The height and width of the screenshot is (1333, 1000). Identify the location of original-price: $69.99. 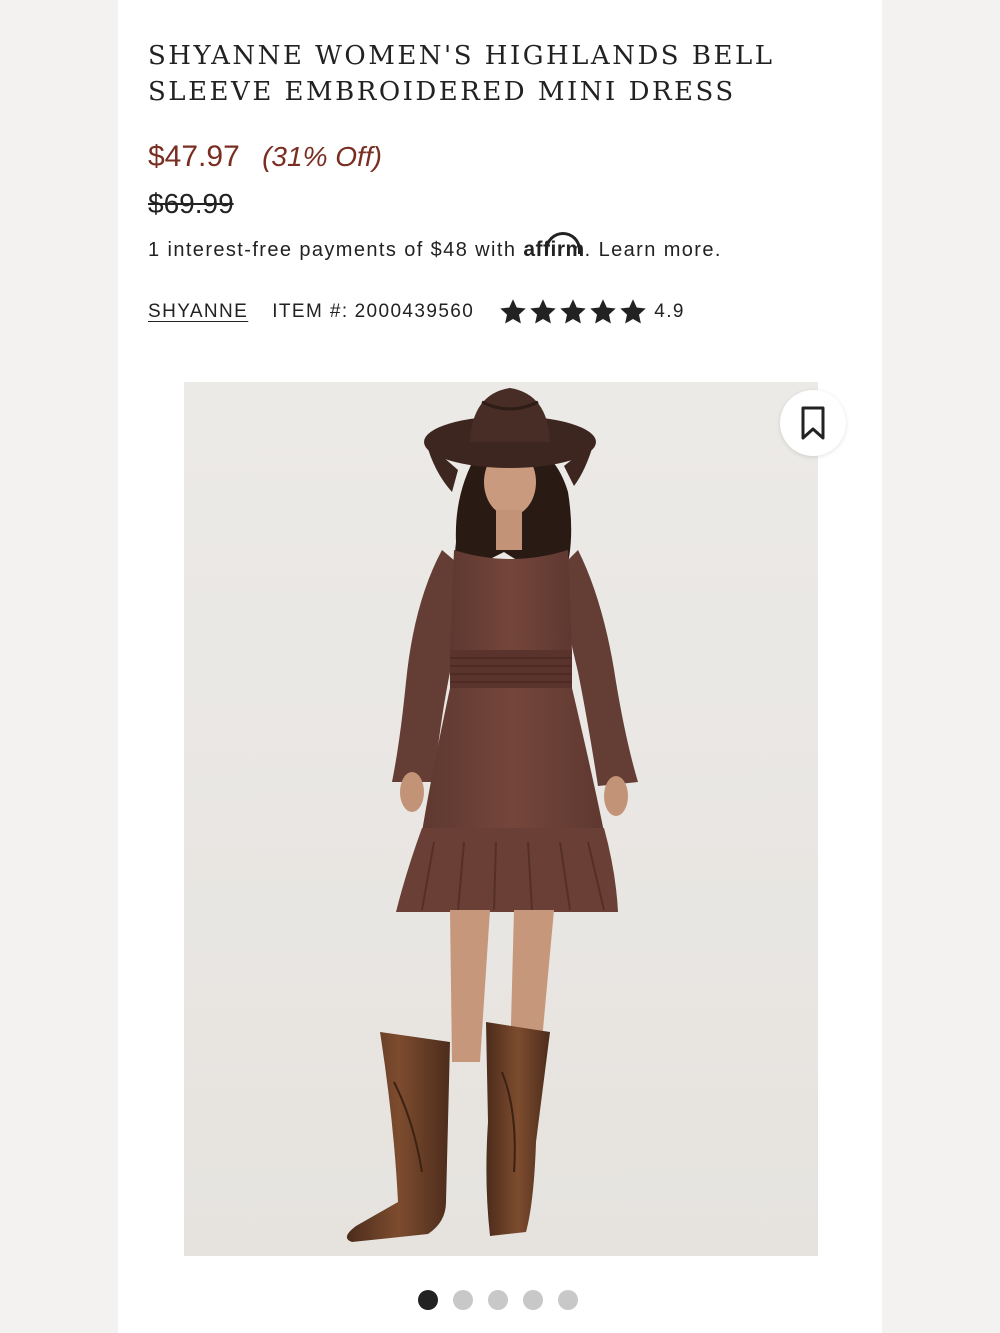
(191, 203).